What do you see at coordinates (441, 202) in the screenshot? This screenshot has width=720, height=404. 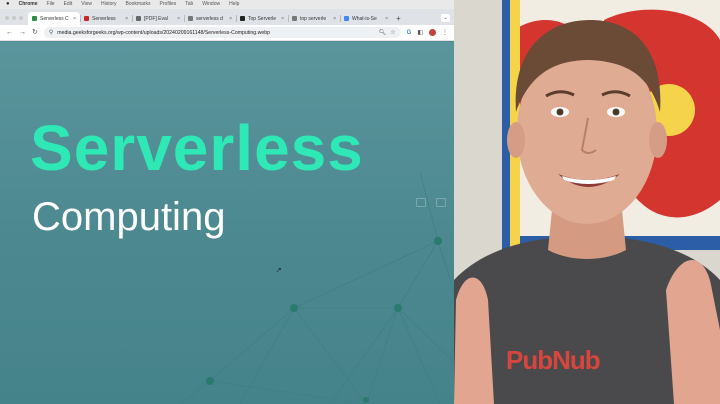 I see `translate-icon` at bounding box center [441, 202].